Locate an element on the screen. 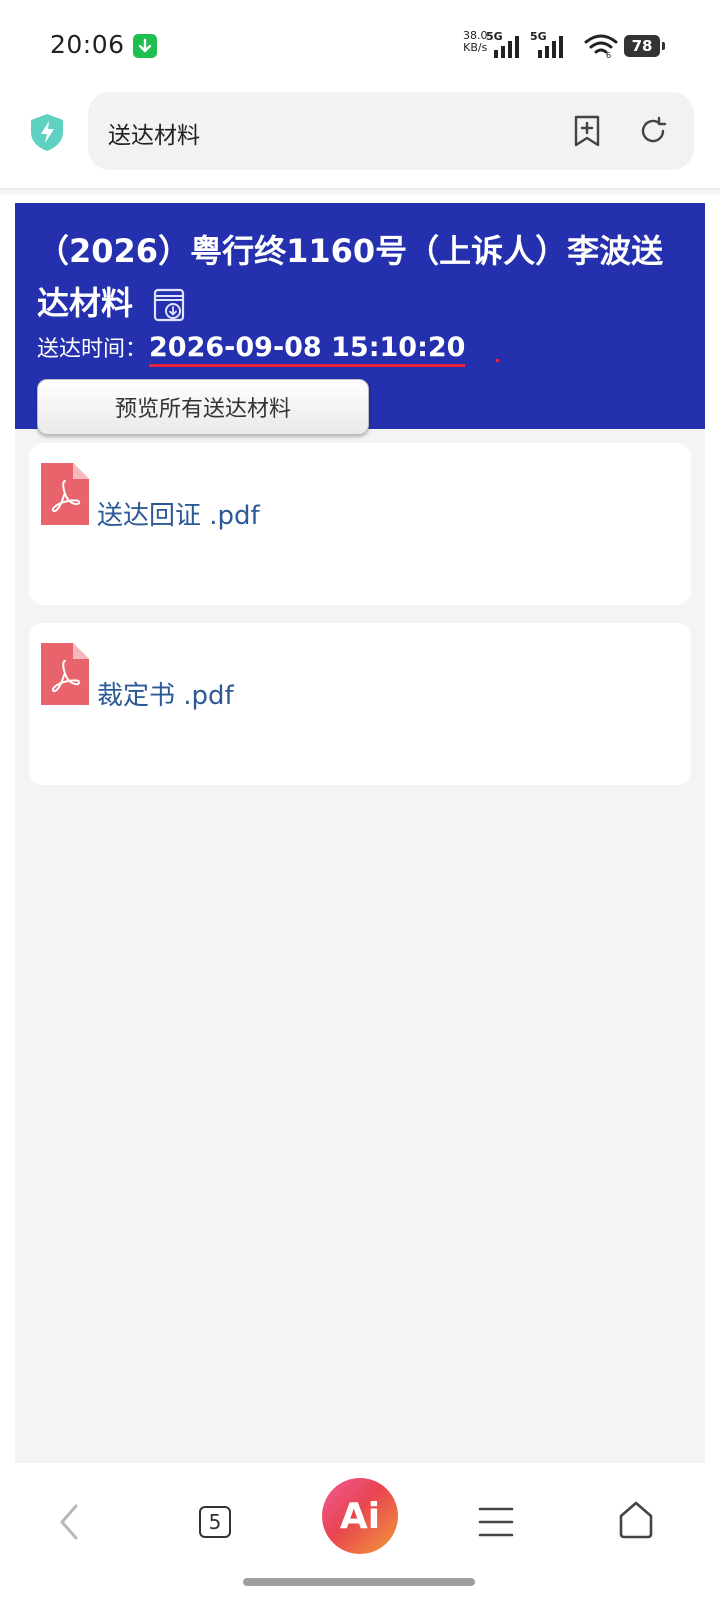 This screenshot has width=720, height=1600. file-item: 送达回证 .pdf is located at coordinates (360, 524).